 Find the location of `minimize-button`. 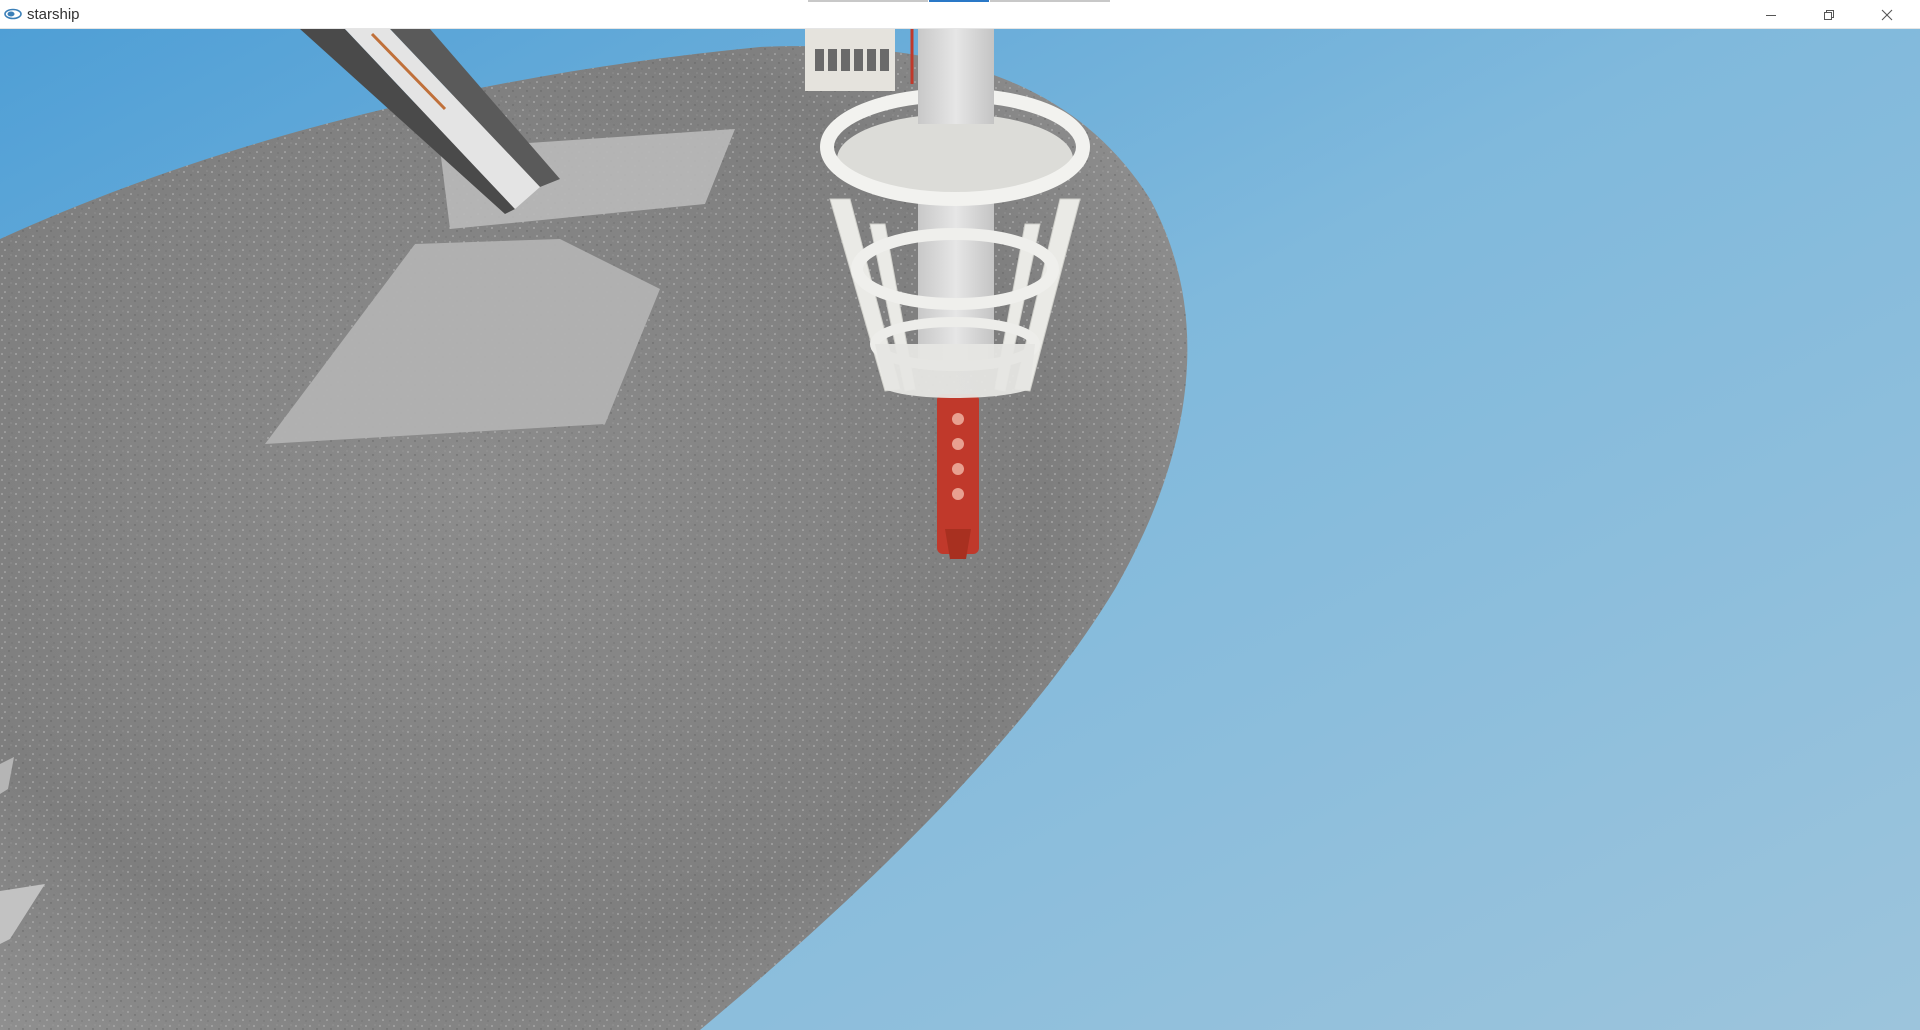

minimize-button is located at coordinates (1771, 14).